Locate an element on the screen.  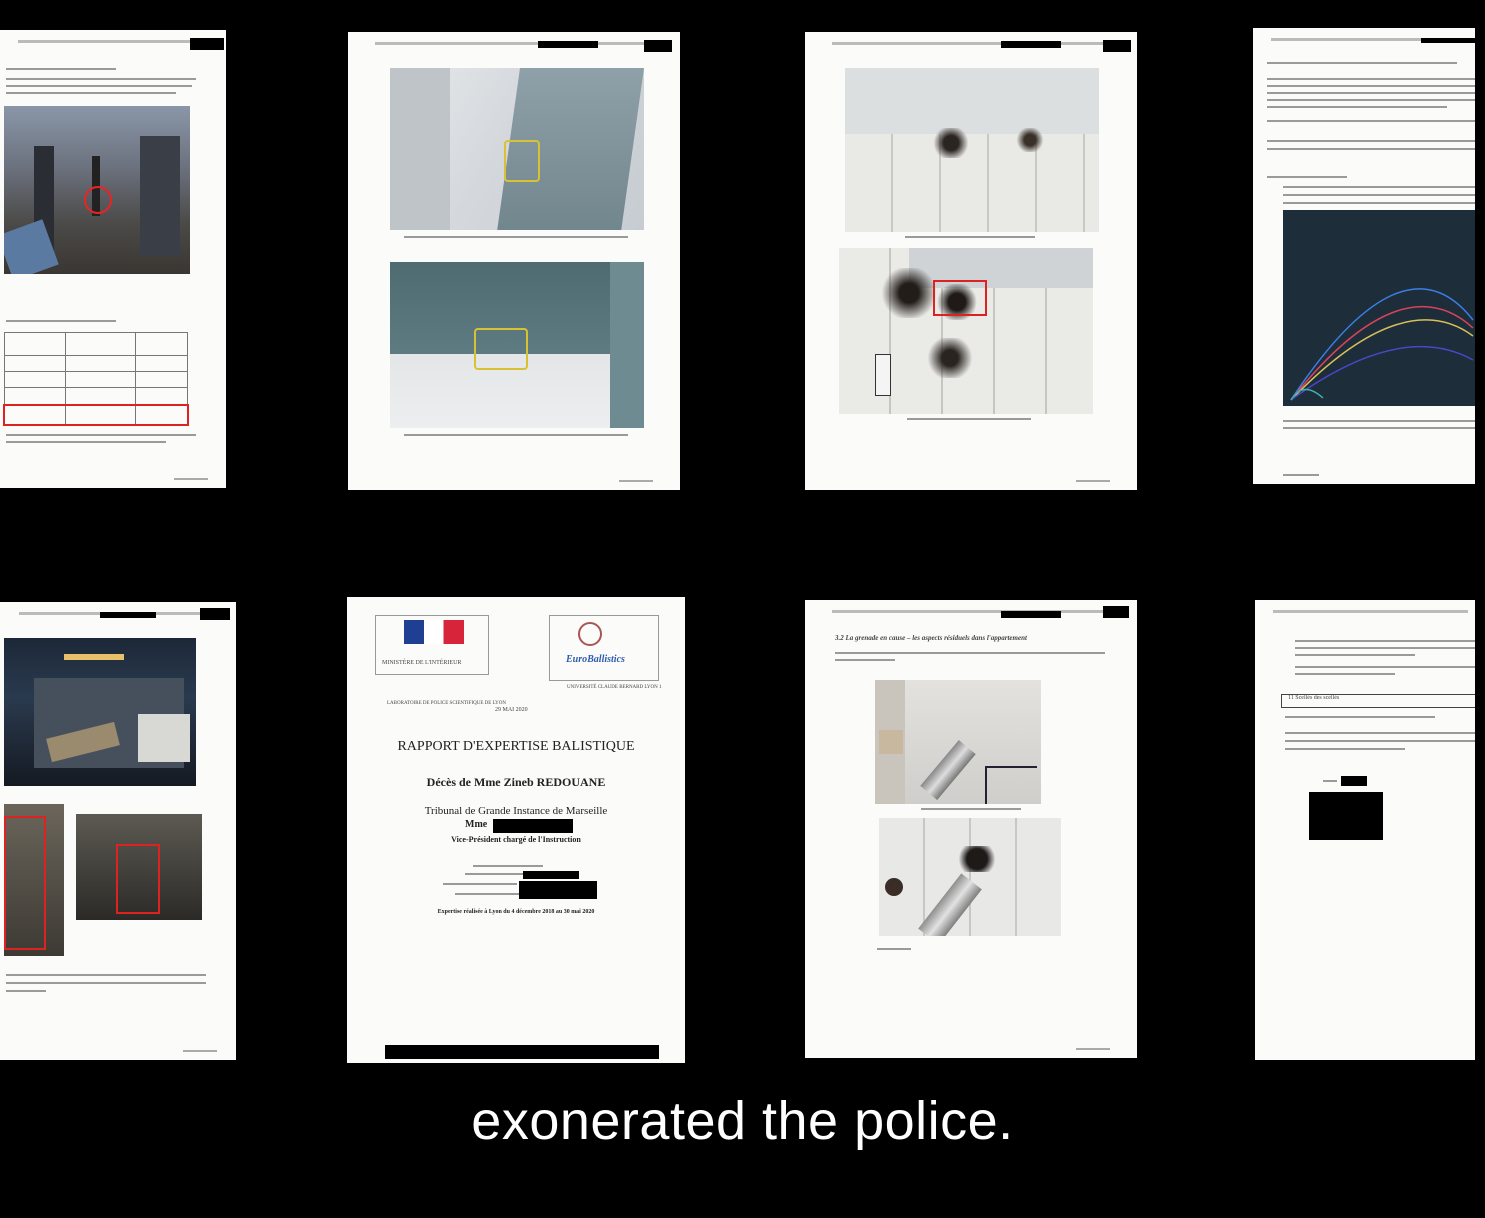
redaction-bar is located at coordinates (207, 44).